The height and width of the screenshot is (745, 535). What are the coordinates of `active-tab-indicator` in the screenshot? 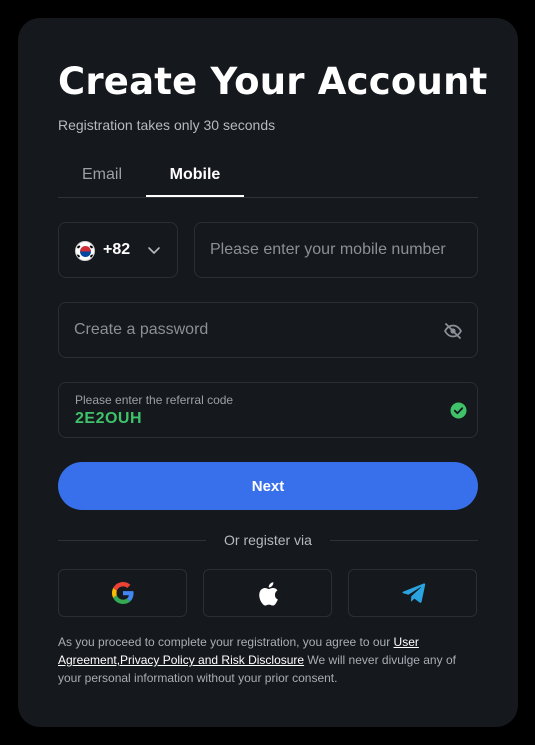 It's located at (195, 196).